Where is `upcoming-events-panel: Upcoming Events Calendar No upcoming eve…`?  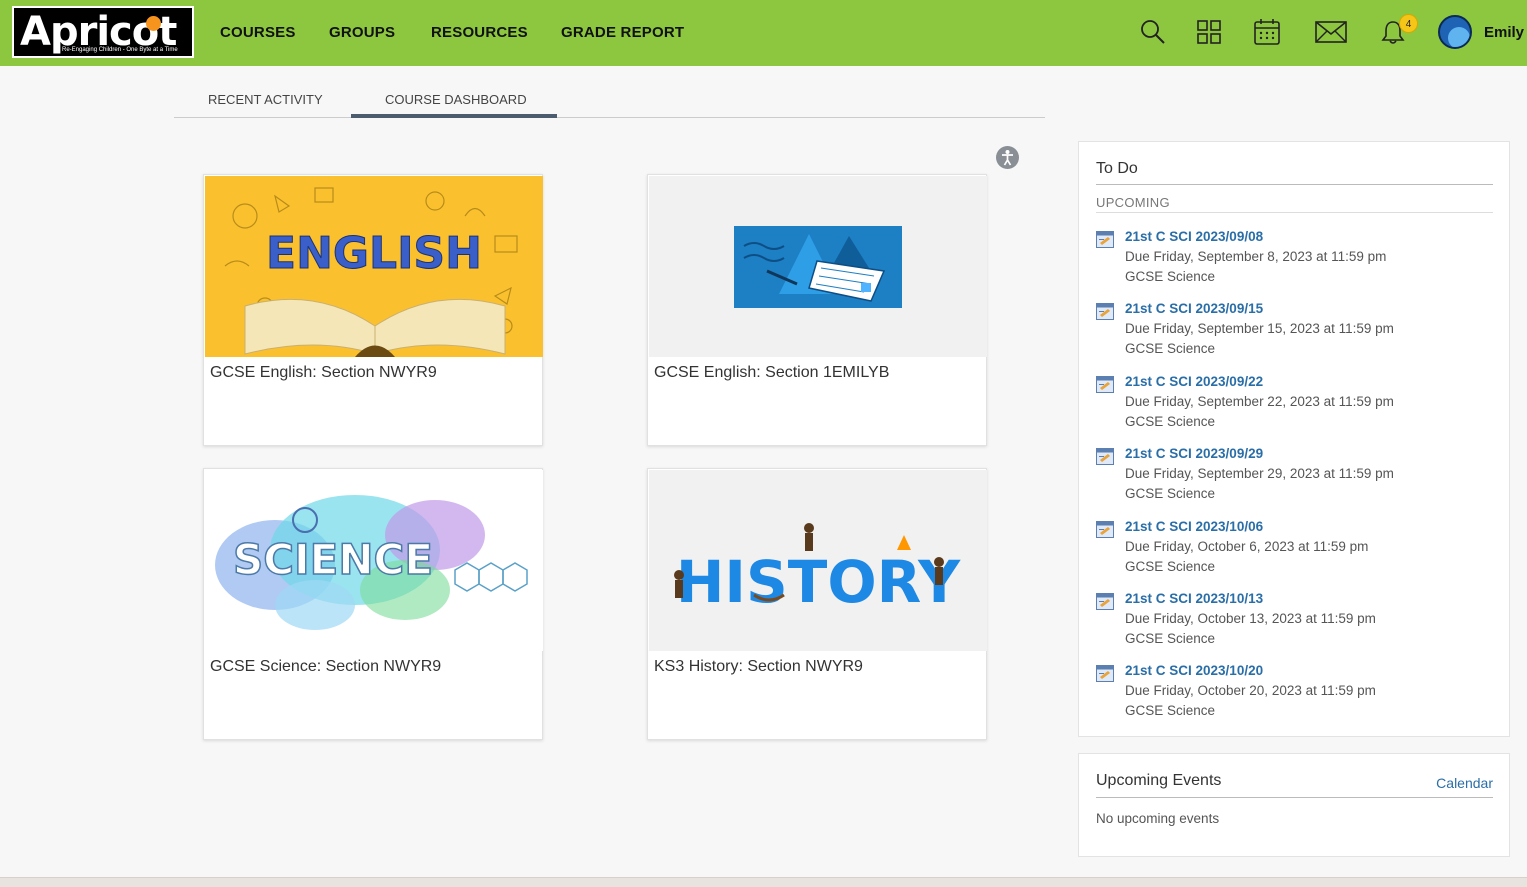
upcoming-events-panel: Upcoming Events Calendar No upcoming eve… is located at coordinates (1294, 805).